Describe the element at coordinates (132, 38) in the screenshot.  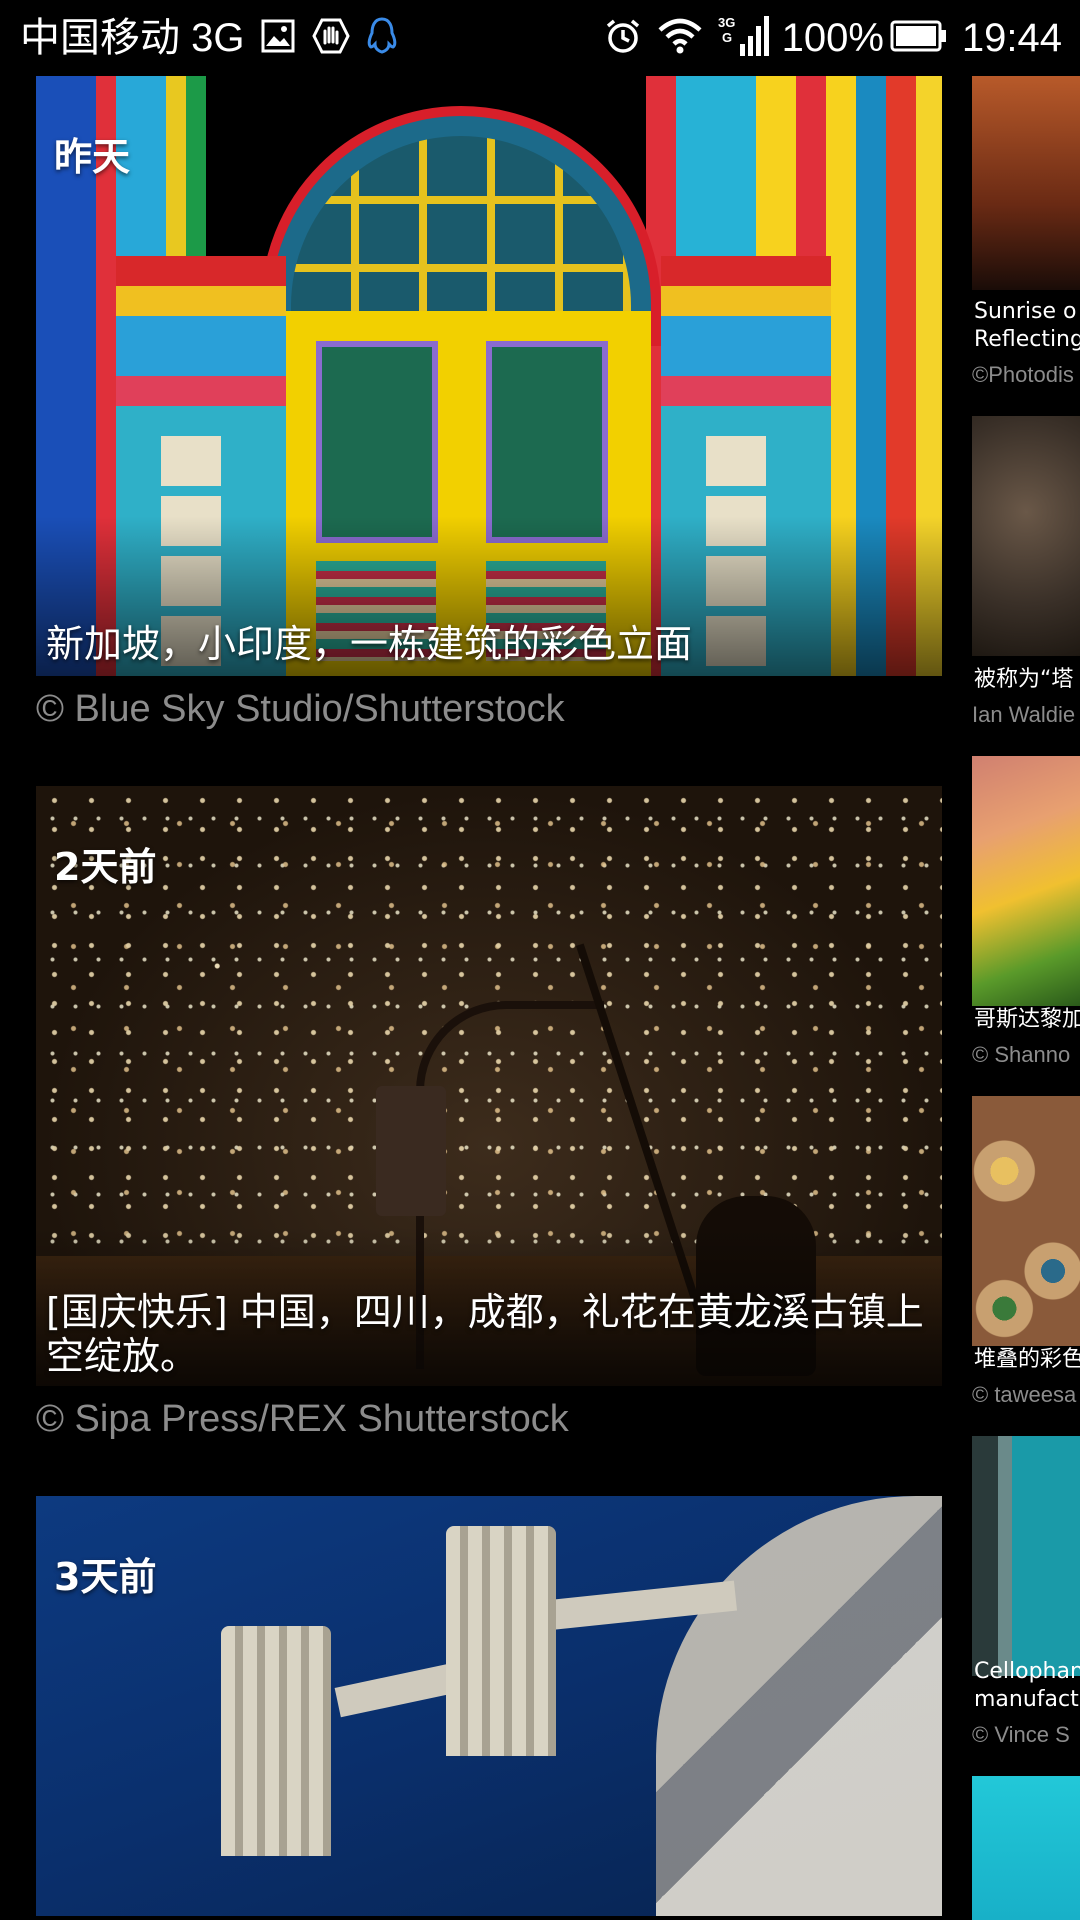
I see `carrier-label: 中国移动 3G` at that location.